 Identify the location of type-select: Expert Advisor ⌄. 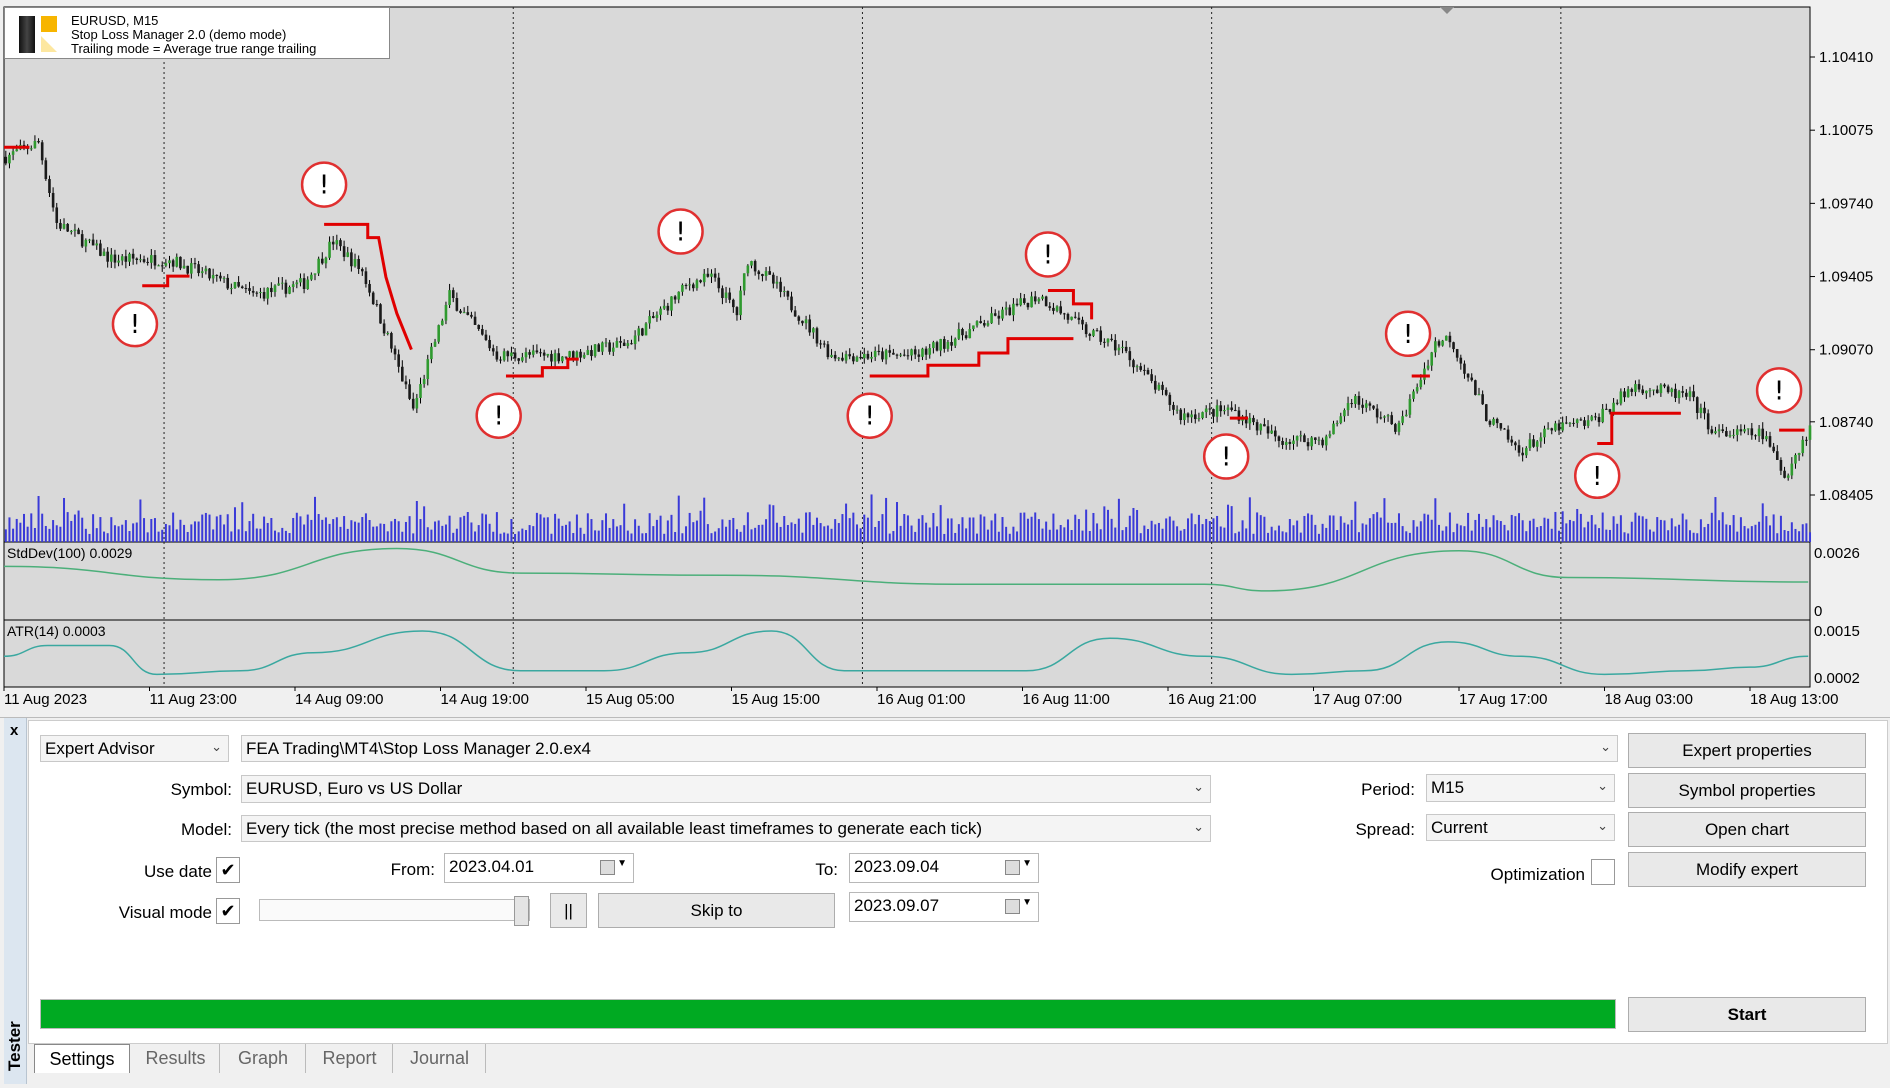
(134, 748).